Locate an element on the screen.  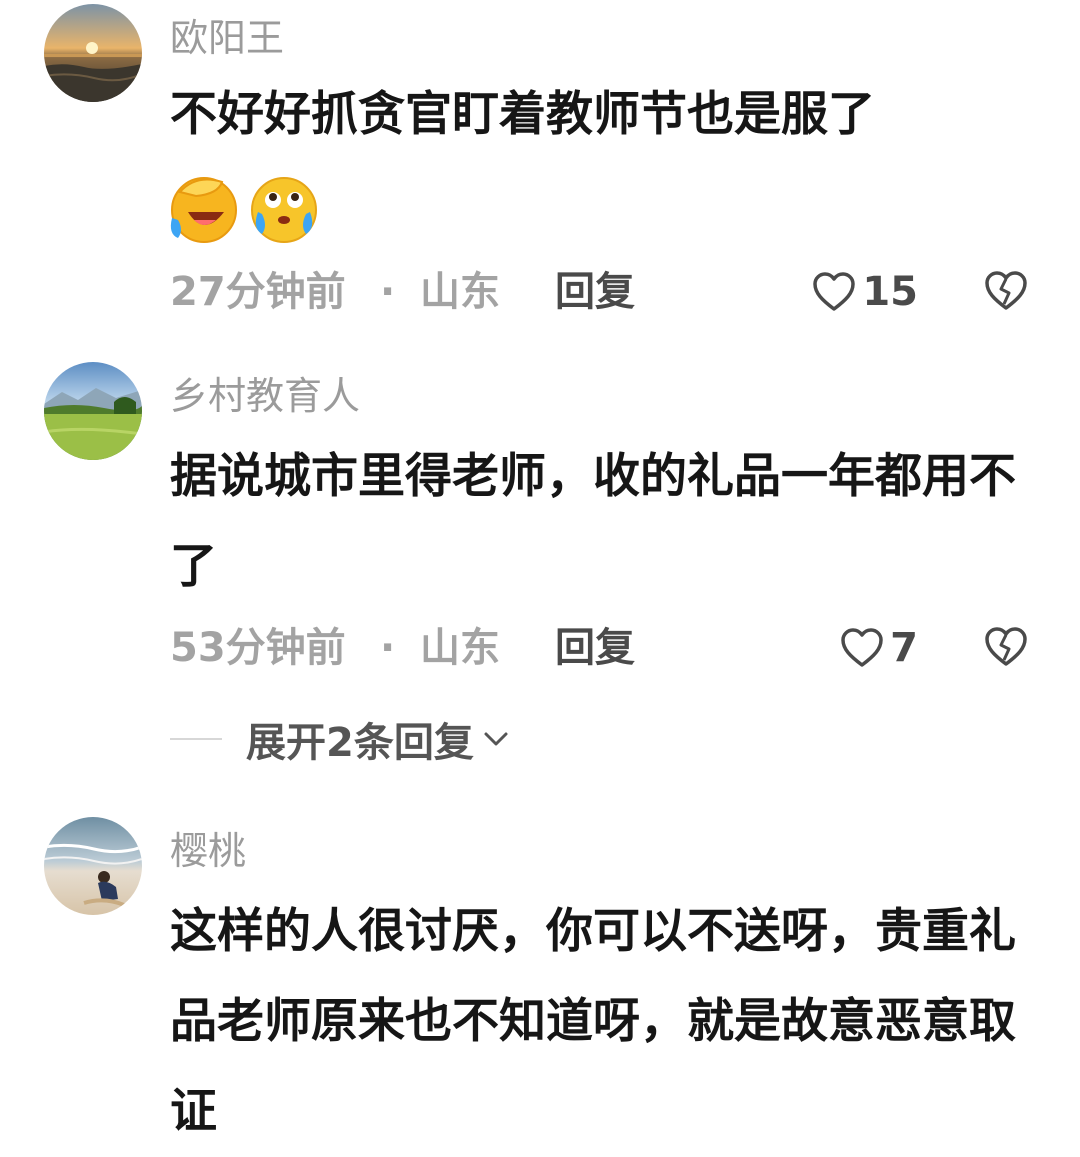
comment-text: 不好好抓贪官盯着教师节也是服了 is located at coordinates (522, 114).